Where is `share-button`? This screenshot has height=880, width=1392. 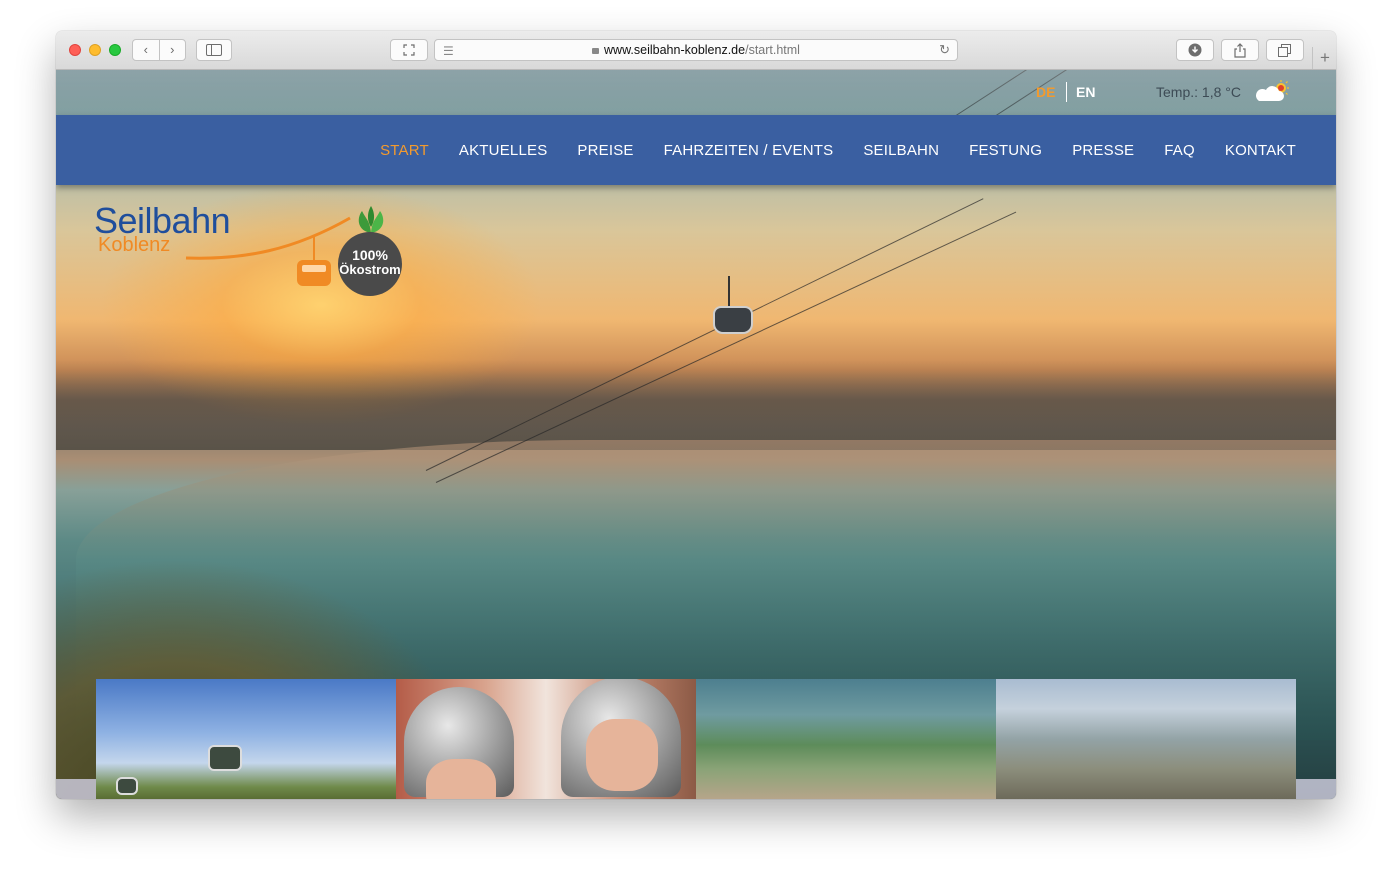
share-button is located at coordinates (1240, 50).